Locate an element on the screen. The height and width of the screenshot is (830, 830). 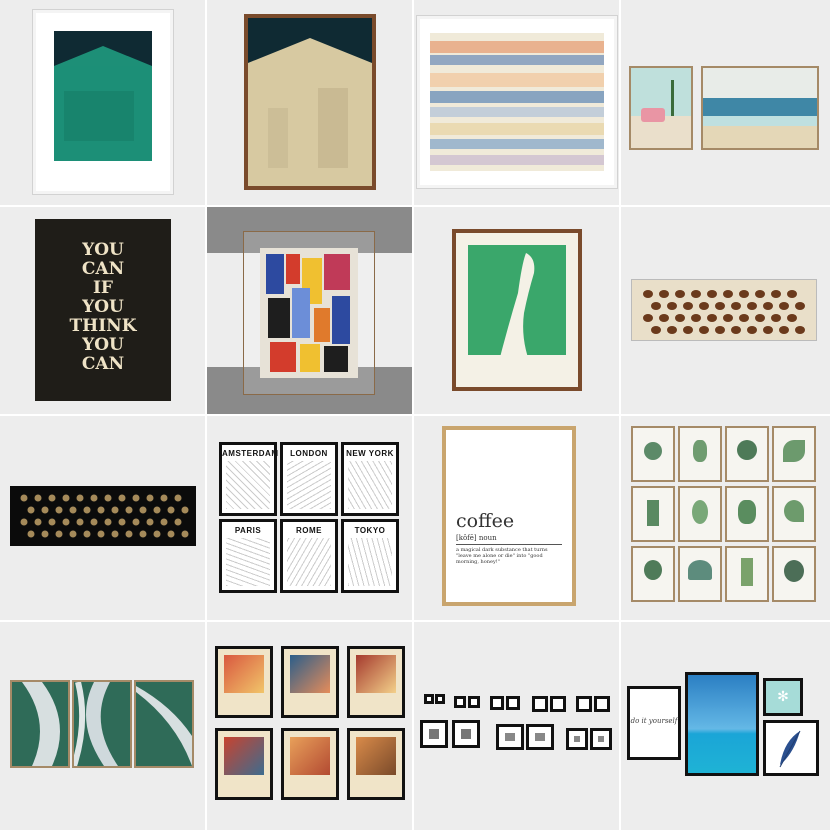
map-title: ROME is located at coordinates (309, 530).